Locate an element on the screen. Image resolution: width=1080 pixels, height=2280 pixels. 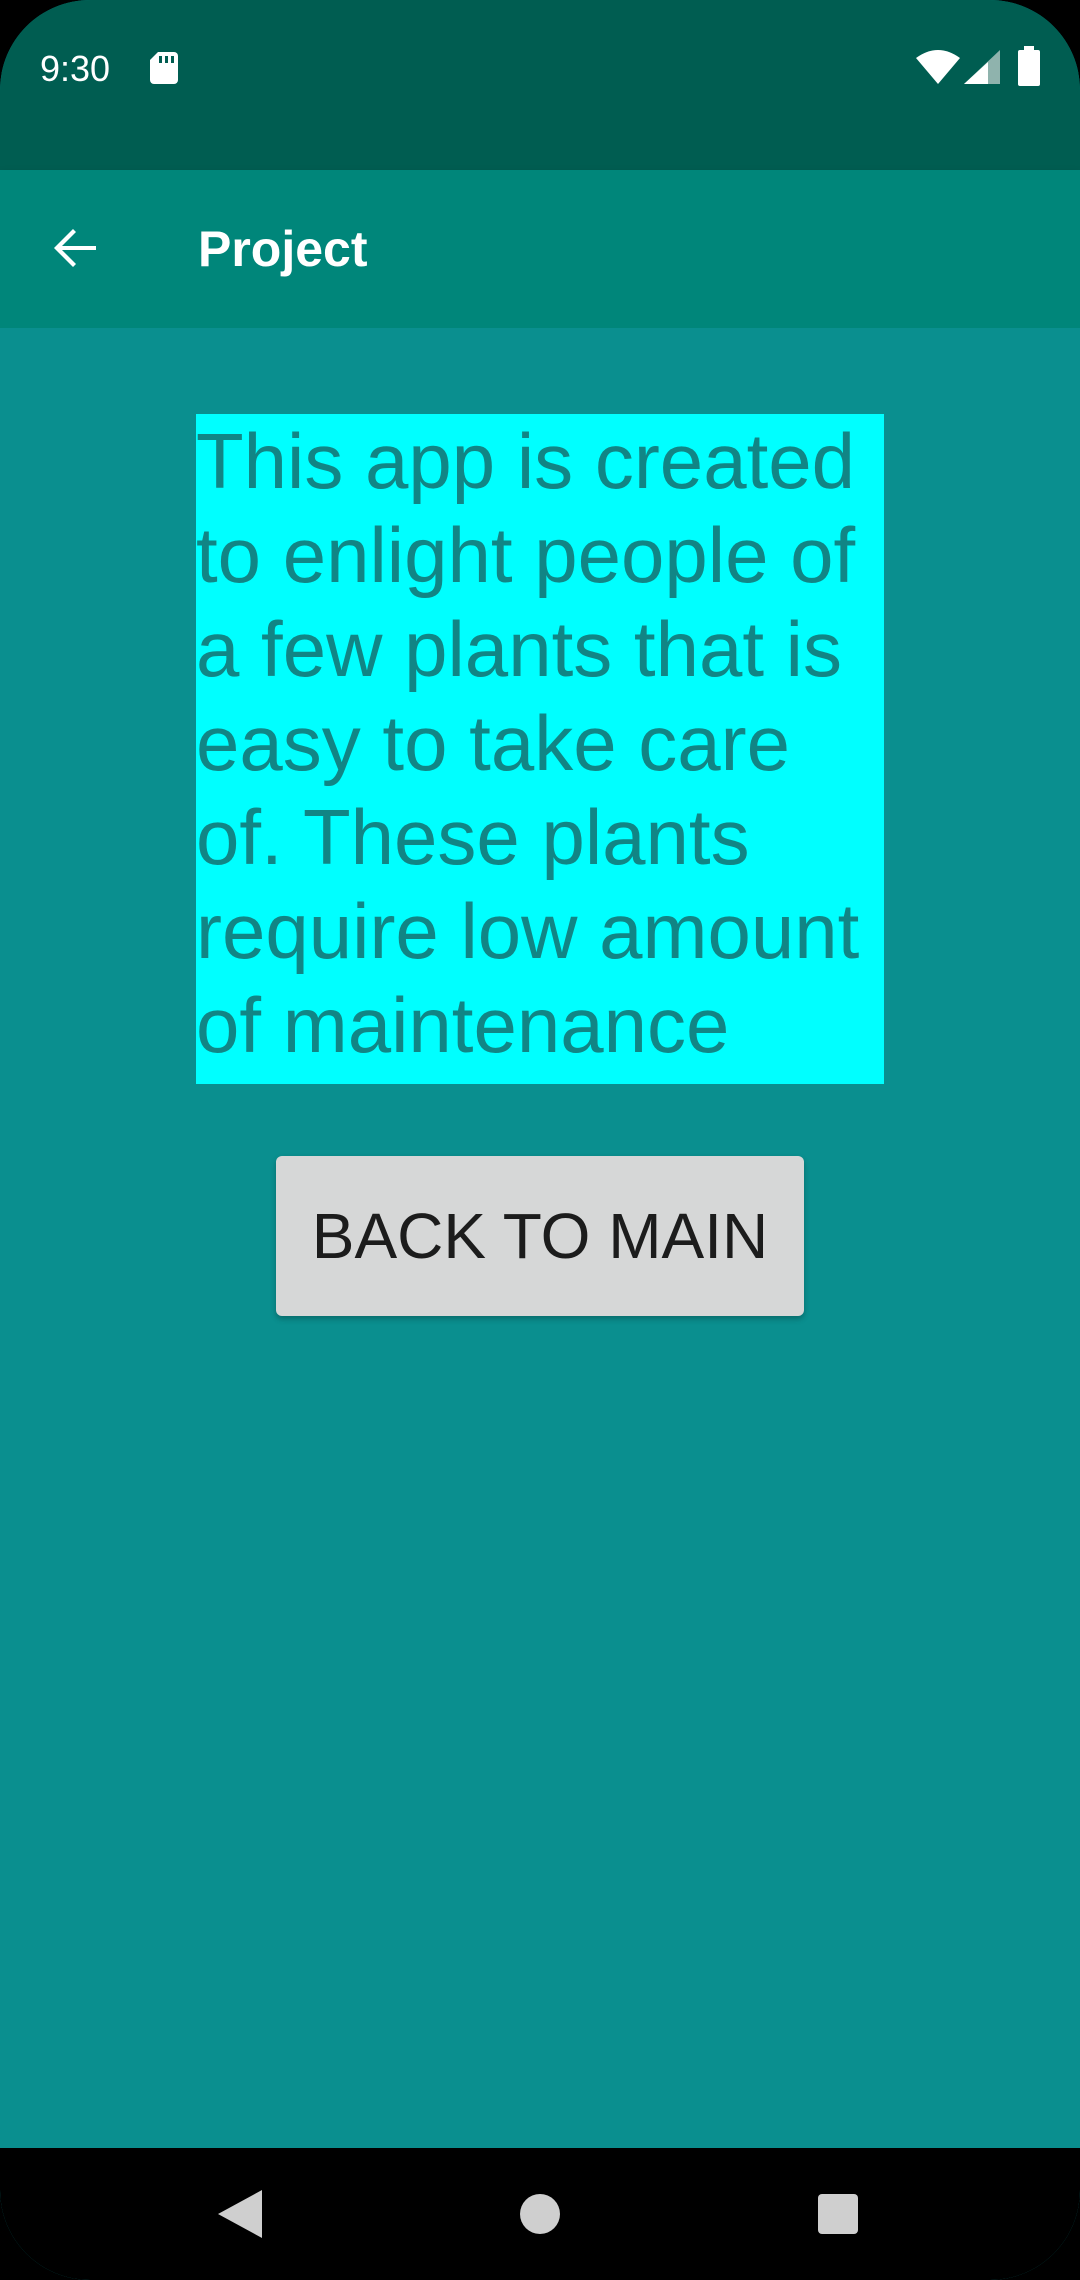
wifi-icon is located at coordinates (938, 67).